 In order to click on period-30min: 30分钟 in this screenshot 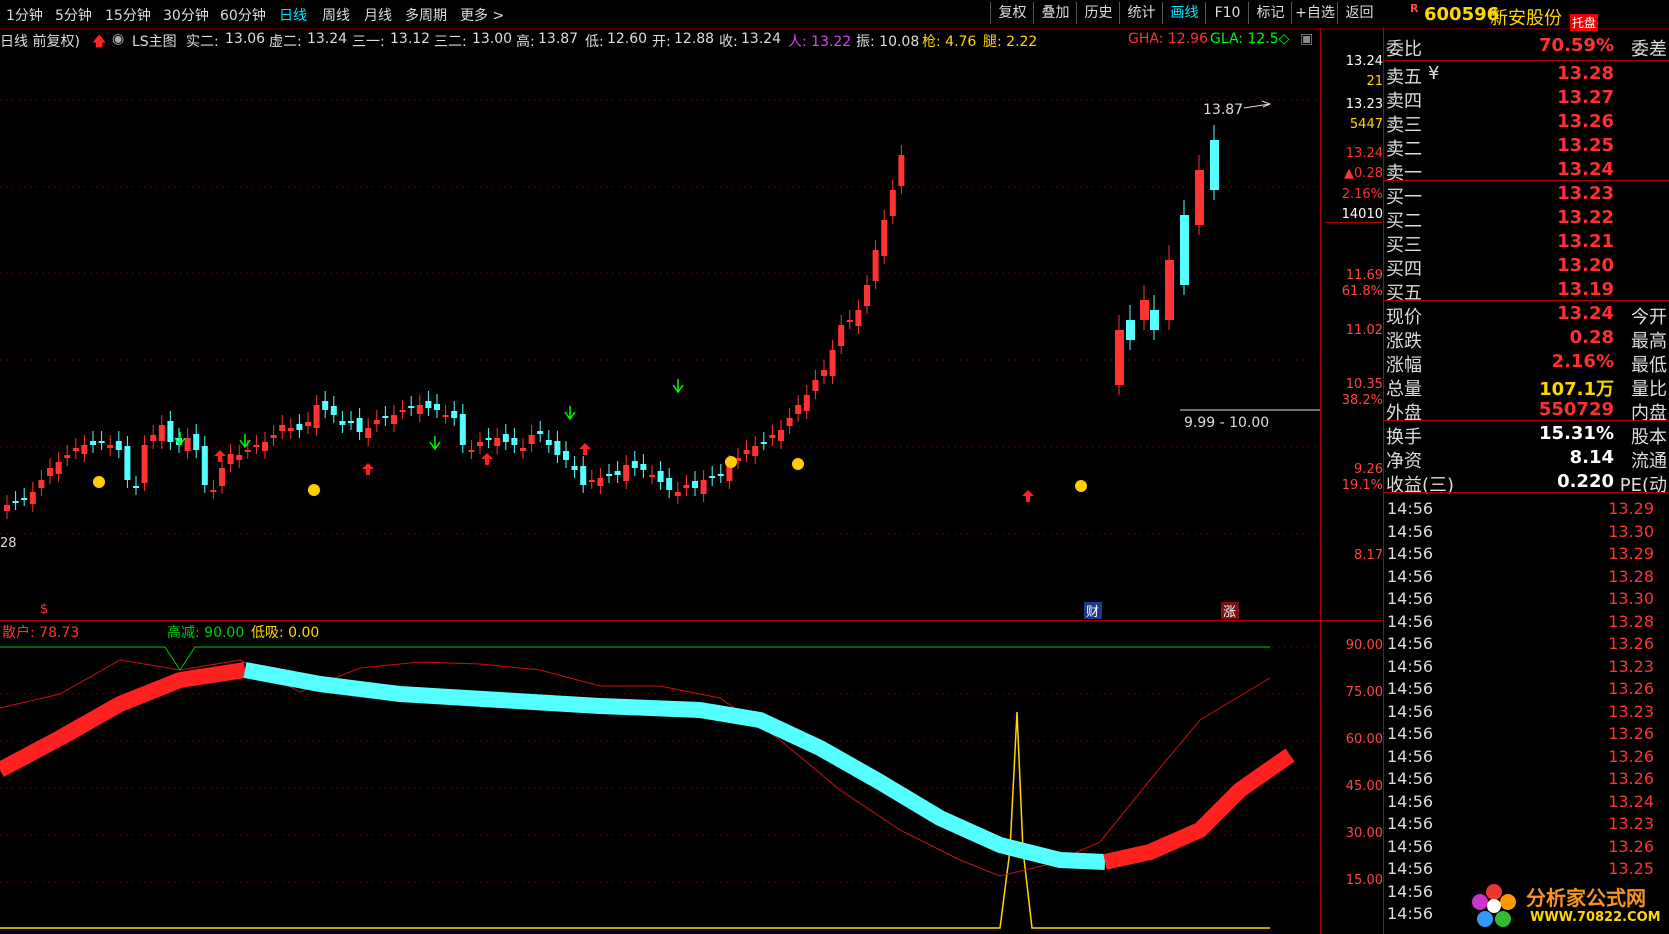, I will do `click(186, 15)`.